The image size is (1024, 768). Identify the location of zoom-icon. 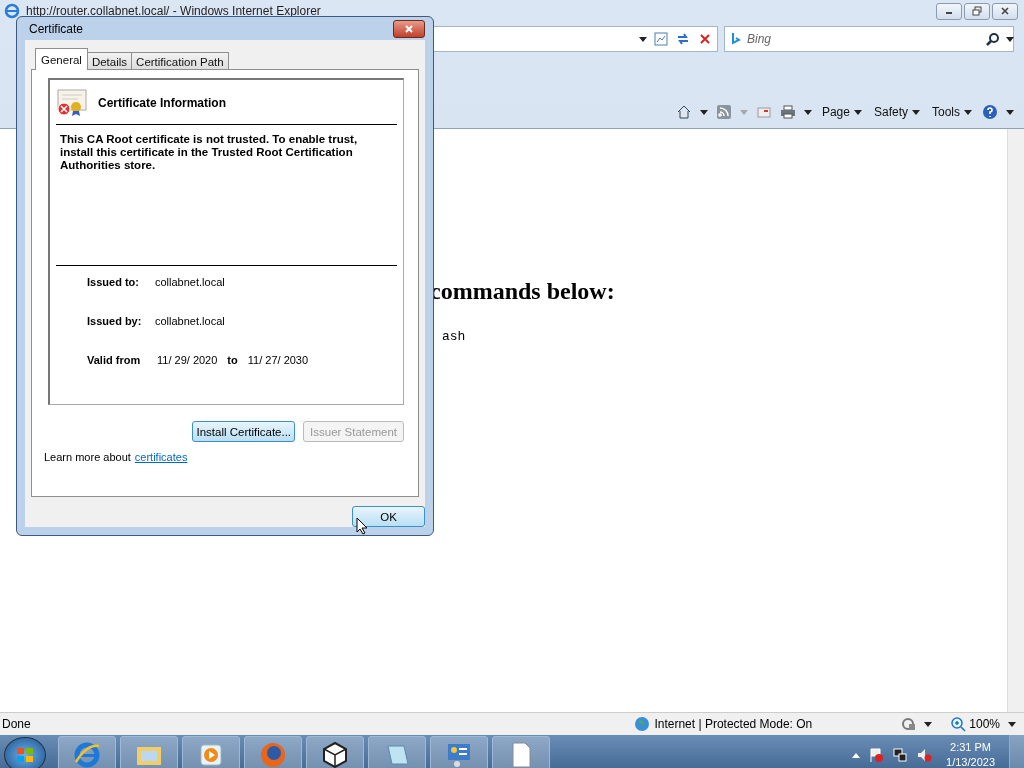
(958, 724).